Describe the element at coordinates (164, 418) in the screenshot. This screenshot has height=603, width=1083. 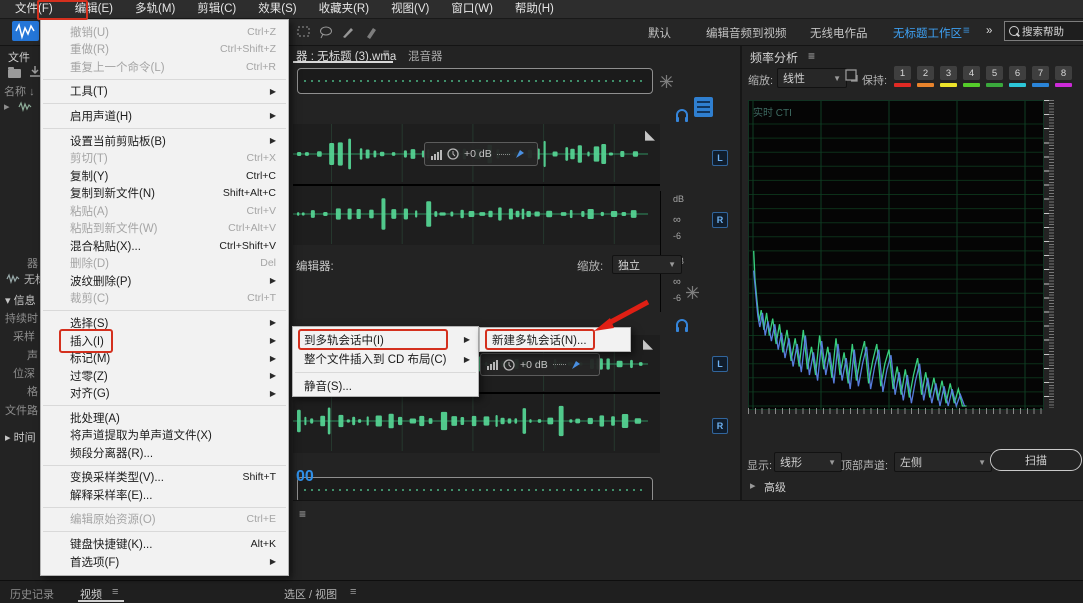
I see `edit-menu-item-26: 批处理(A)` at that location.